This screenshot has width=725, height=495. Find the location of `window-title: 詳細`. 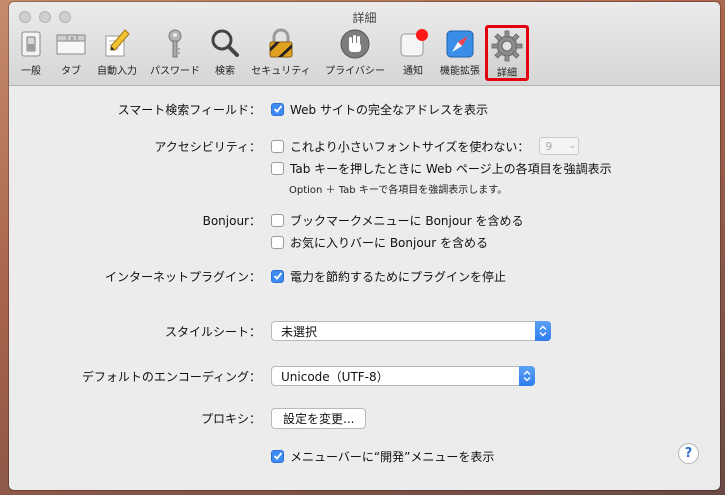

window-title: 詳細 is located at coordinates (364, 18).